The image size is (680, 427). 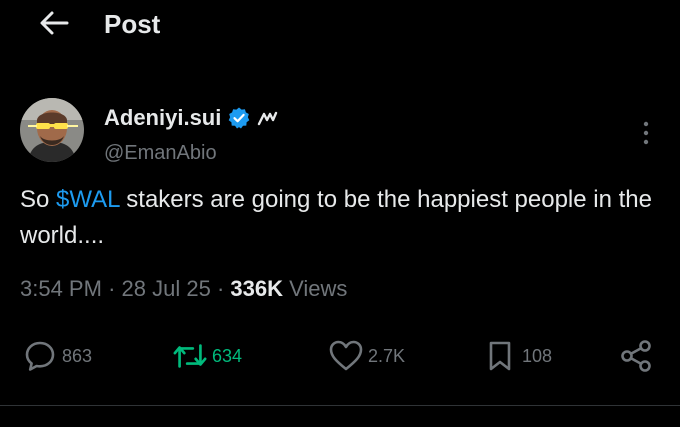 I want to click on back-button, so click(x=54, y=25).